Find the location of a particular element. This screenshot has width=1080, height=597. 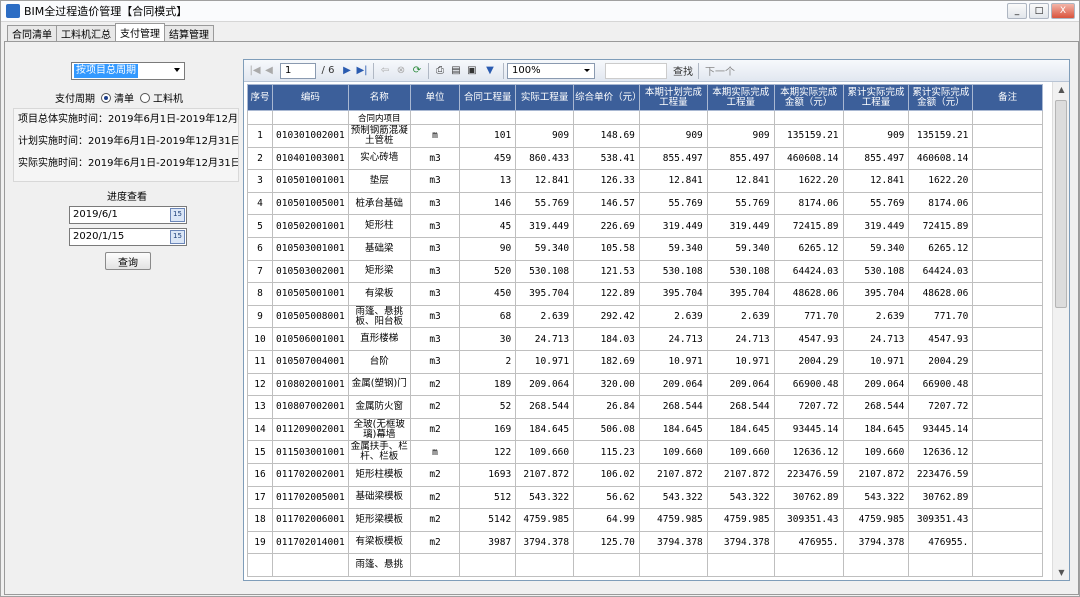

column-header: 备注 is located at coordinates (1007, 97).